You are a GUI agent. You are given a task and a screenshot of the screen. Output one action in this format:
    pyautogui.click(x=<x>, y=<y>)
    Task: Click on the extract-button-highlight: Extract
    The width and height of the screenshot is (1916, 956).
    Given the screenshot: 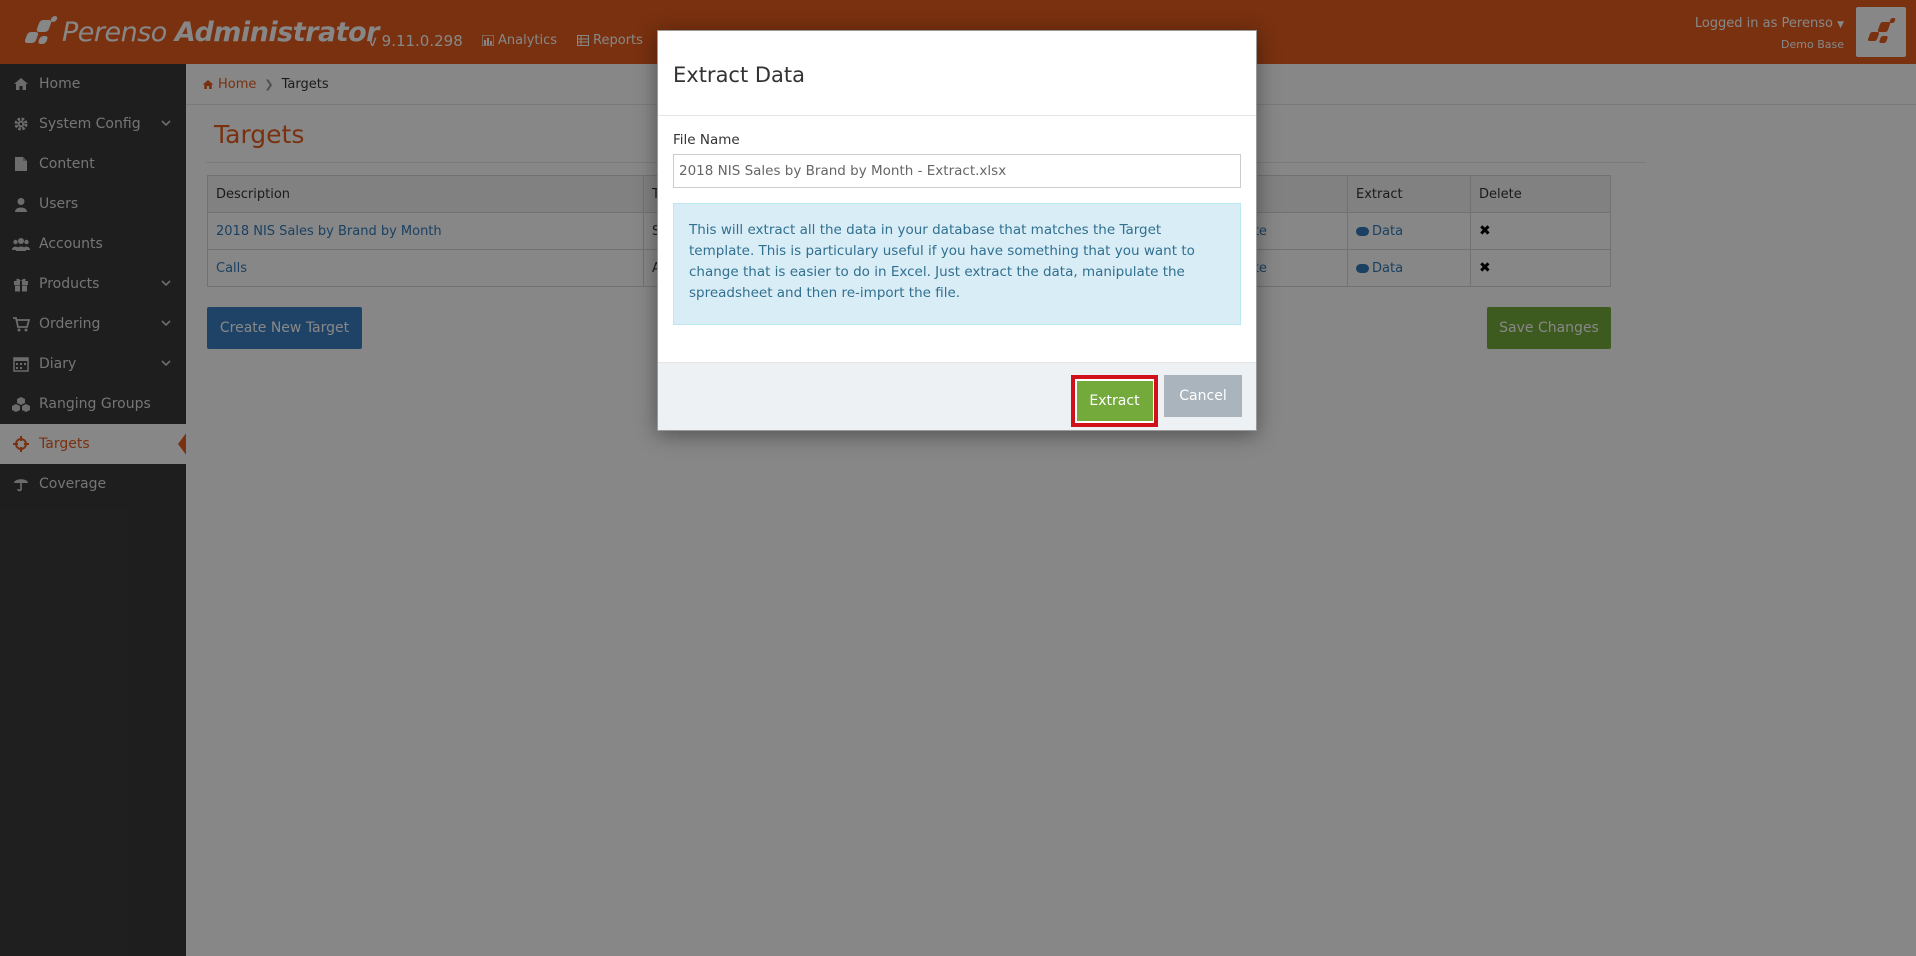 What is the action you would take?
    pyautogui.click(x=1114, y=401)
    